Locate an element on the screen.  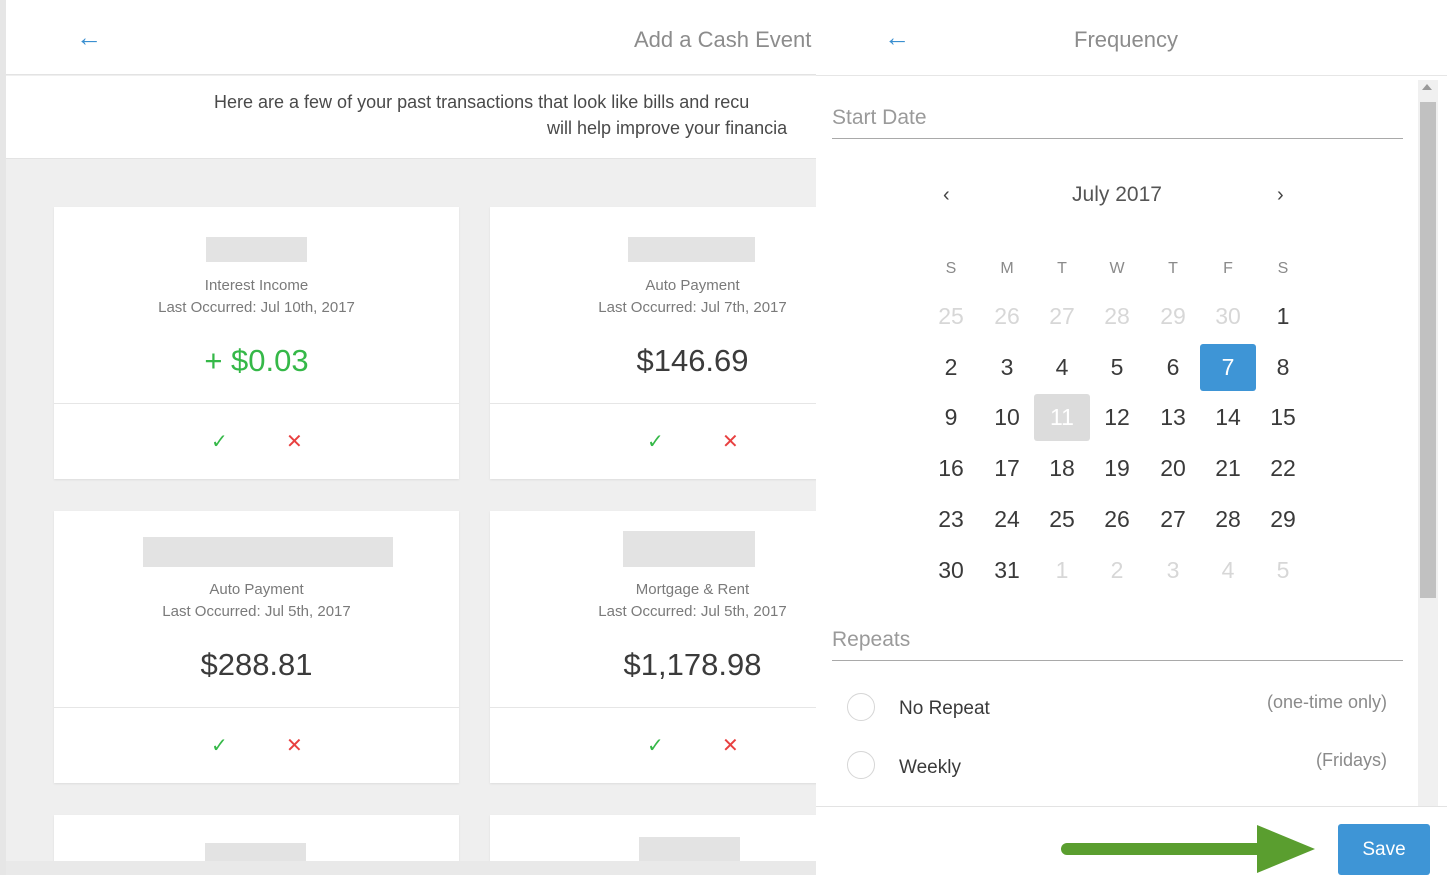
page-title: Add a Cash Event is located at coordinates (723, 39).